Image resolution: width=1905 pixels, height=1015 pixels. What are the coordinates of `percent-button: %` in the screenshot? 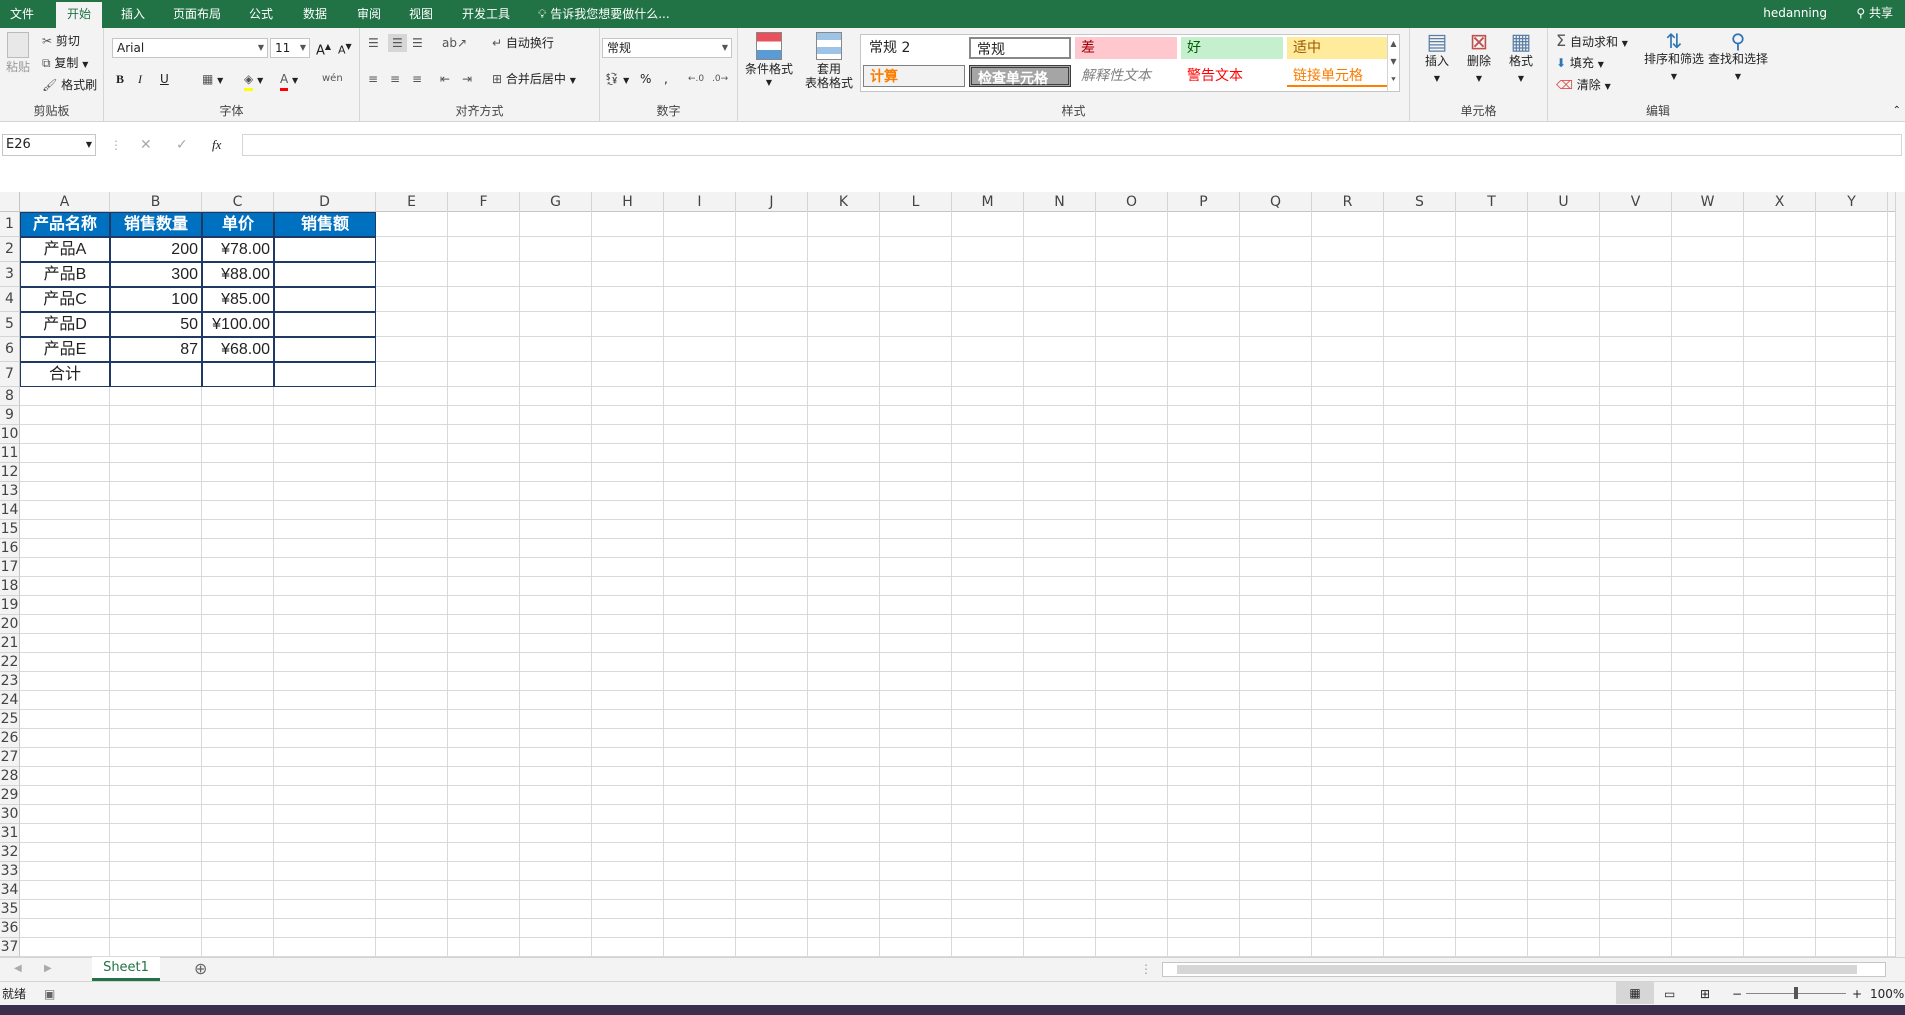 It's located at (645, 79).